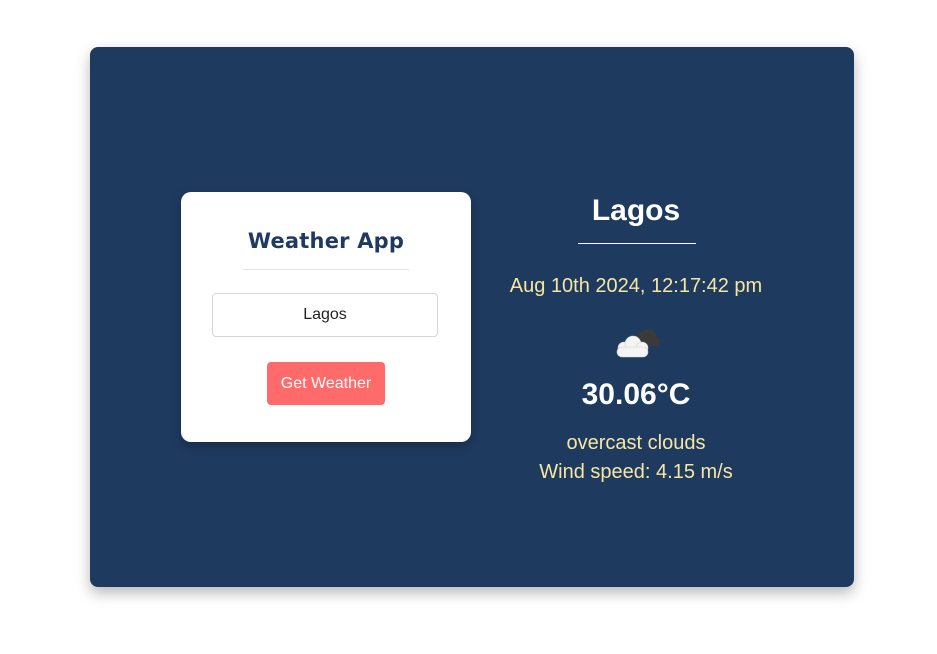 The width and height of the screenshot is (937, 654). Describe the element at coordinates (326, 383) in the screenshot. I see `get-weather-button: Get Weather` at that location.